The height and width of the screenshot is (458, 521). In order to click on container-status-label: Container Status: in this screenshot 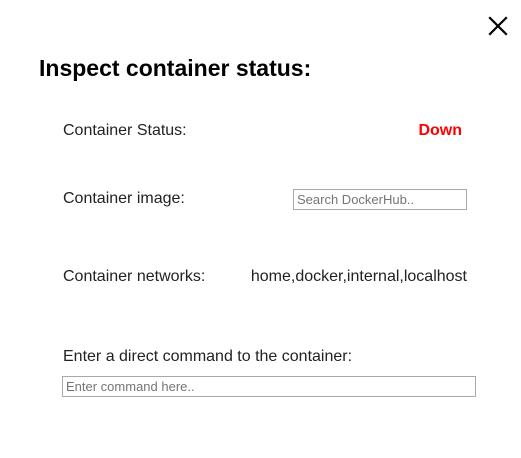, I will do `click(125, 130)`.